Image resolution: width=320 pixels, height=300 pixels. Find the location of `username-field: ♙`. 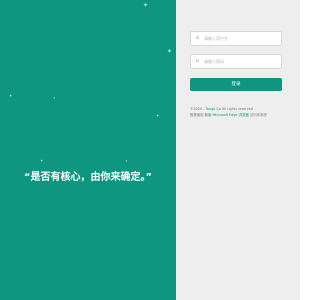

username-field: ♙ is located at coordinates (236, 38).